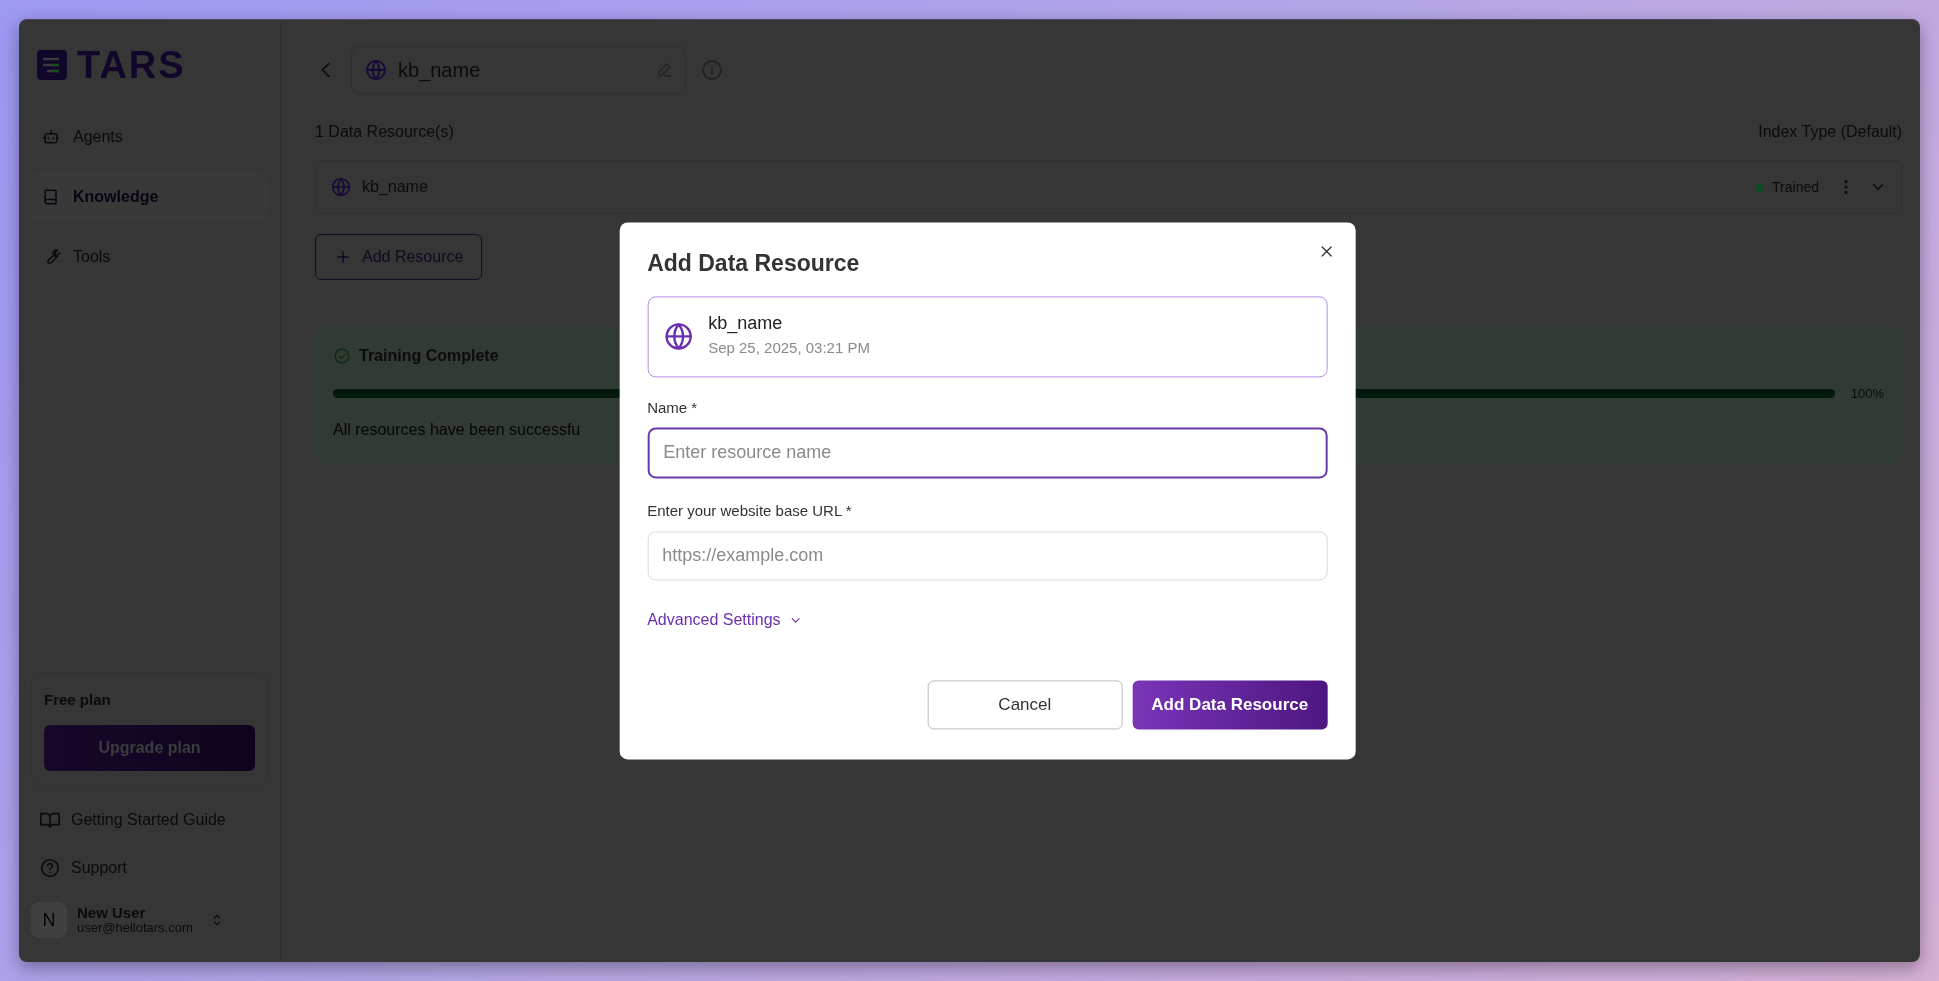 The width and height of the screenshot is (1939, 981). Describe the element at coordinates (1230, 705) in the screenshot. I see `submit-button: Add Data Resource` at that location.